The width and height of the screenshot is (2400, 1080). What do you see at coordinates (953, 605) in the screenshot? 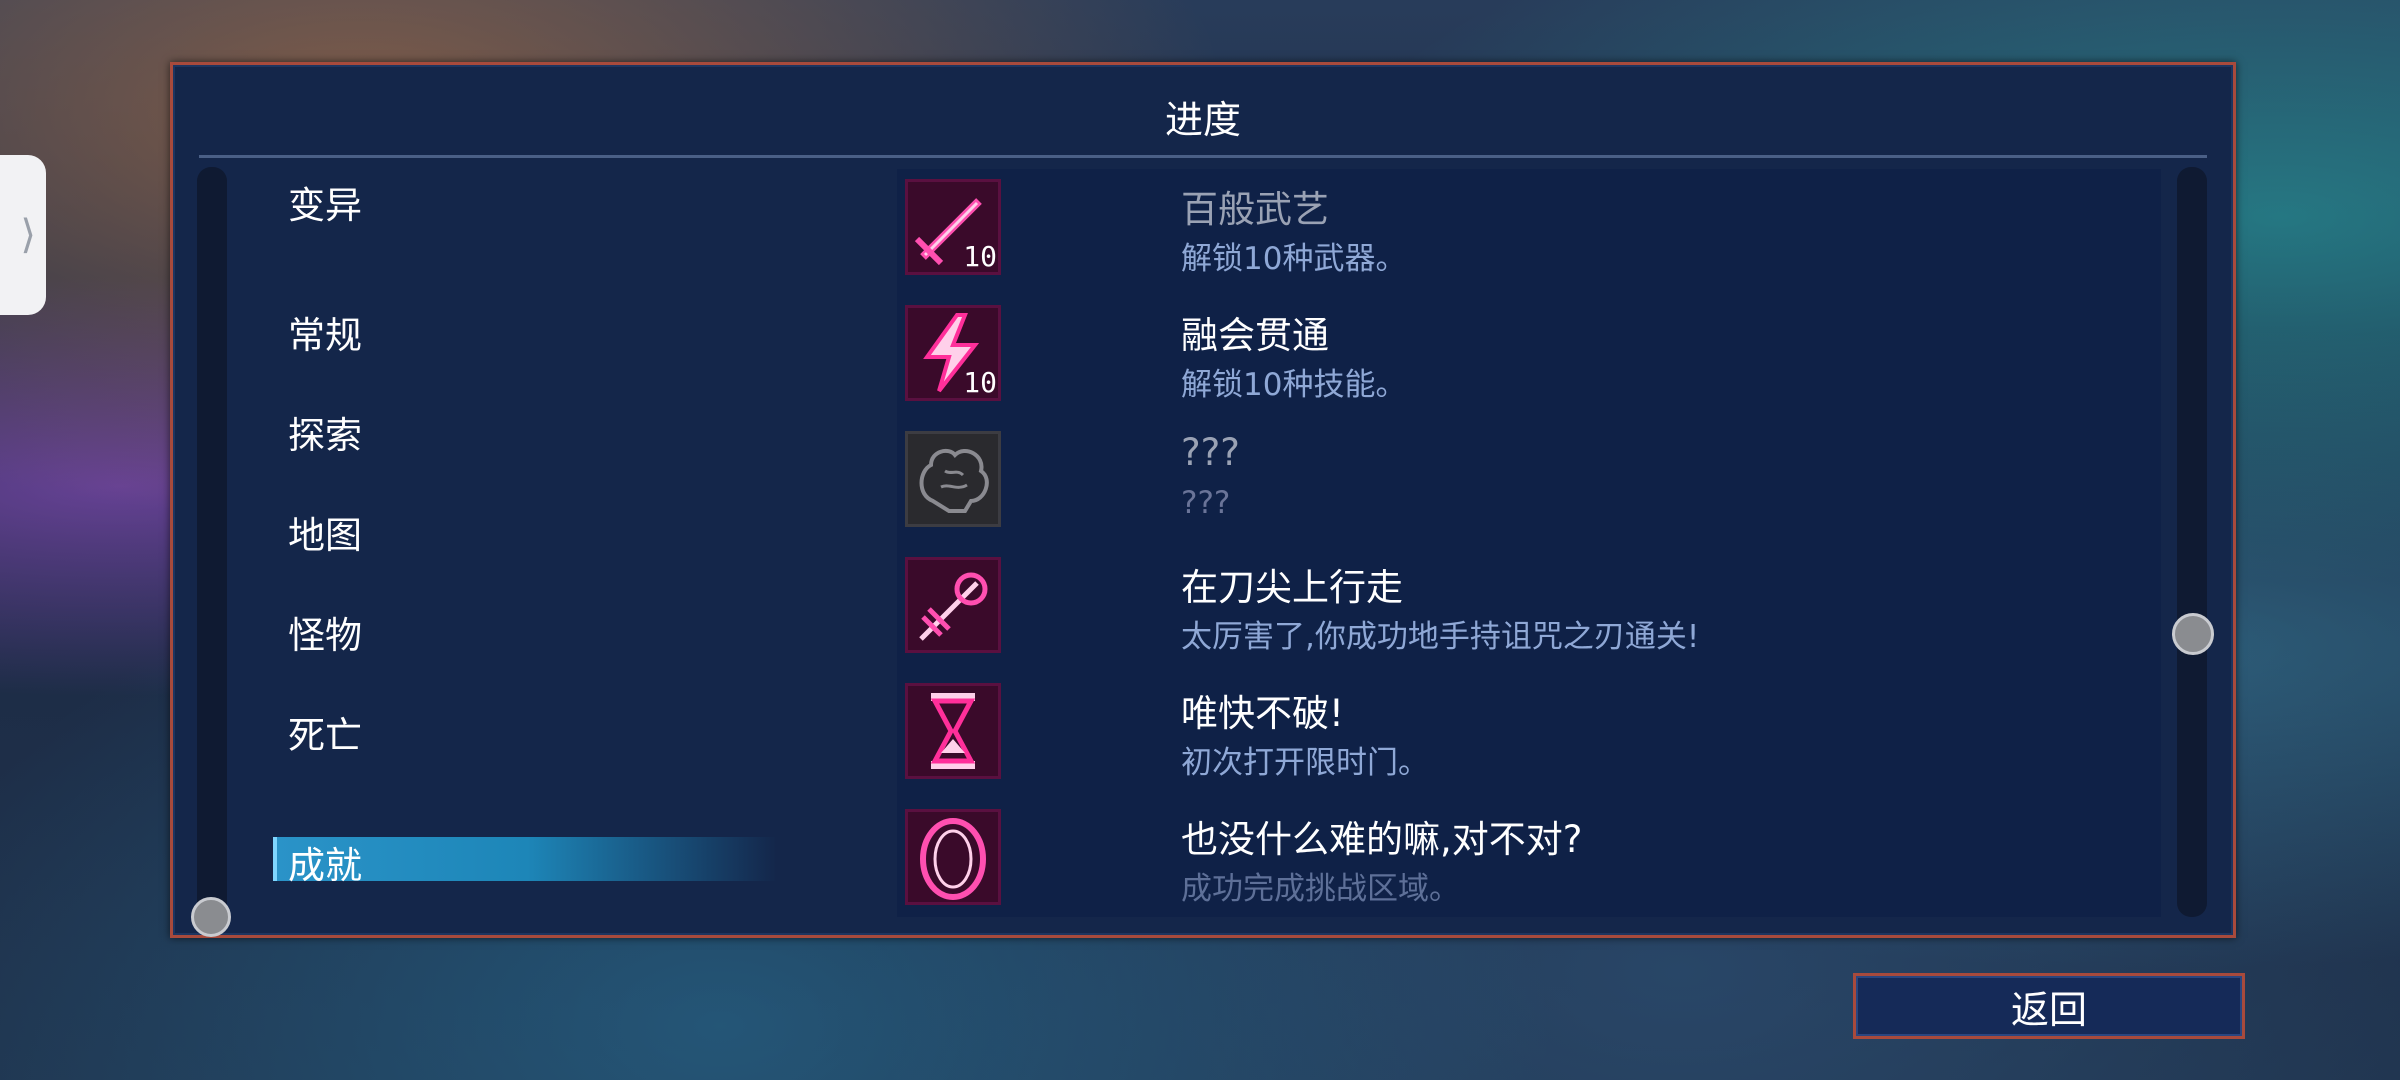
I see `cursed-blade-icon` at bounding box center [953, 605].